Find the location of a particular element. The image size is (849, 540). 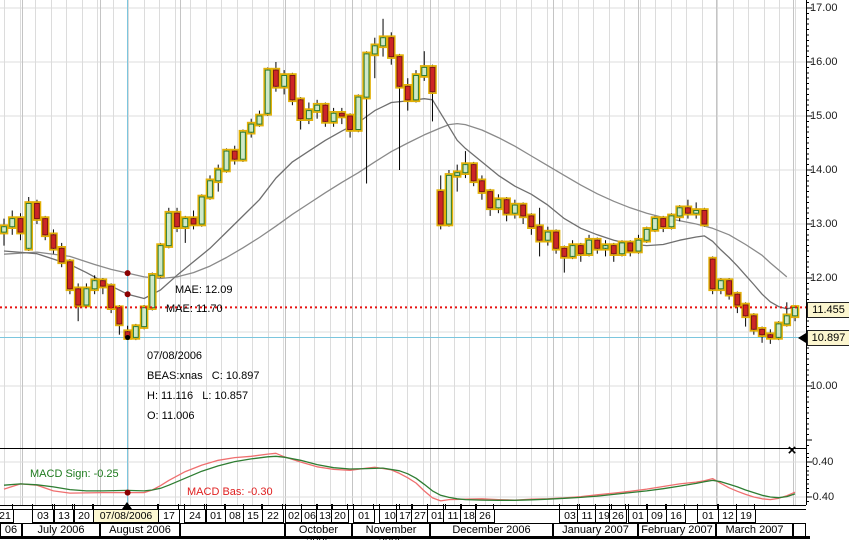

macd-axis-label: -0.40 is located at coordinates (822, 497).